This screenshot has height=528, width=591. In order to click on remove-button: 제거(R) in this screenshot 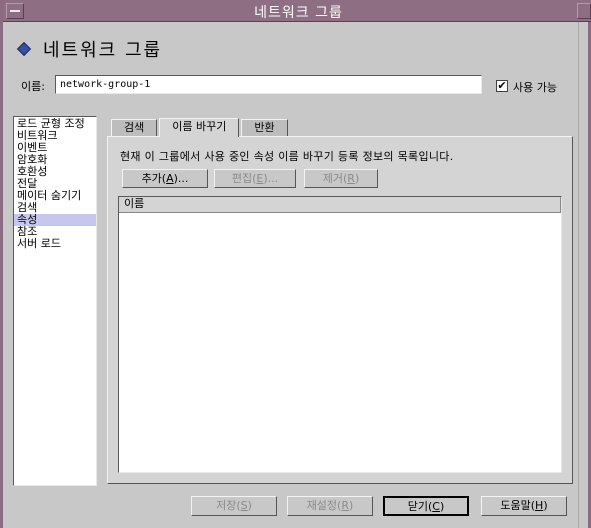, I will do `click(341, 178)`.